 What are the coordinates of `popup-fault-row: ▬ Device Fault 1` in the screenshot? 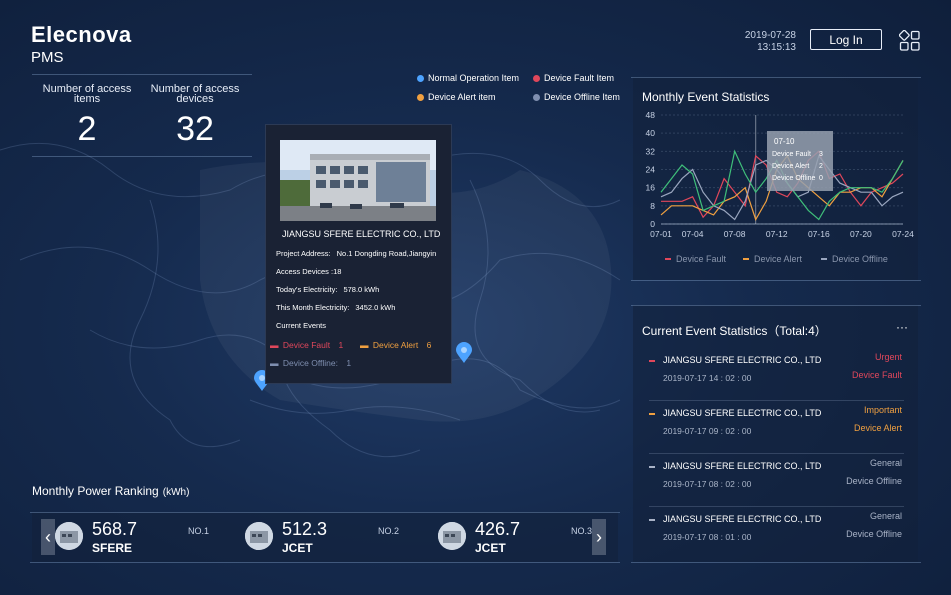 It's located at (306, 345).